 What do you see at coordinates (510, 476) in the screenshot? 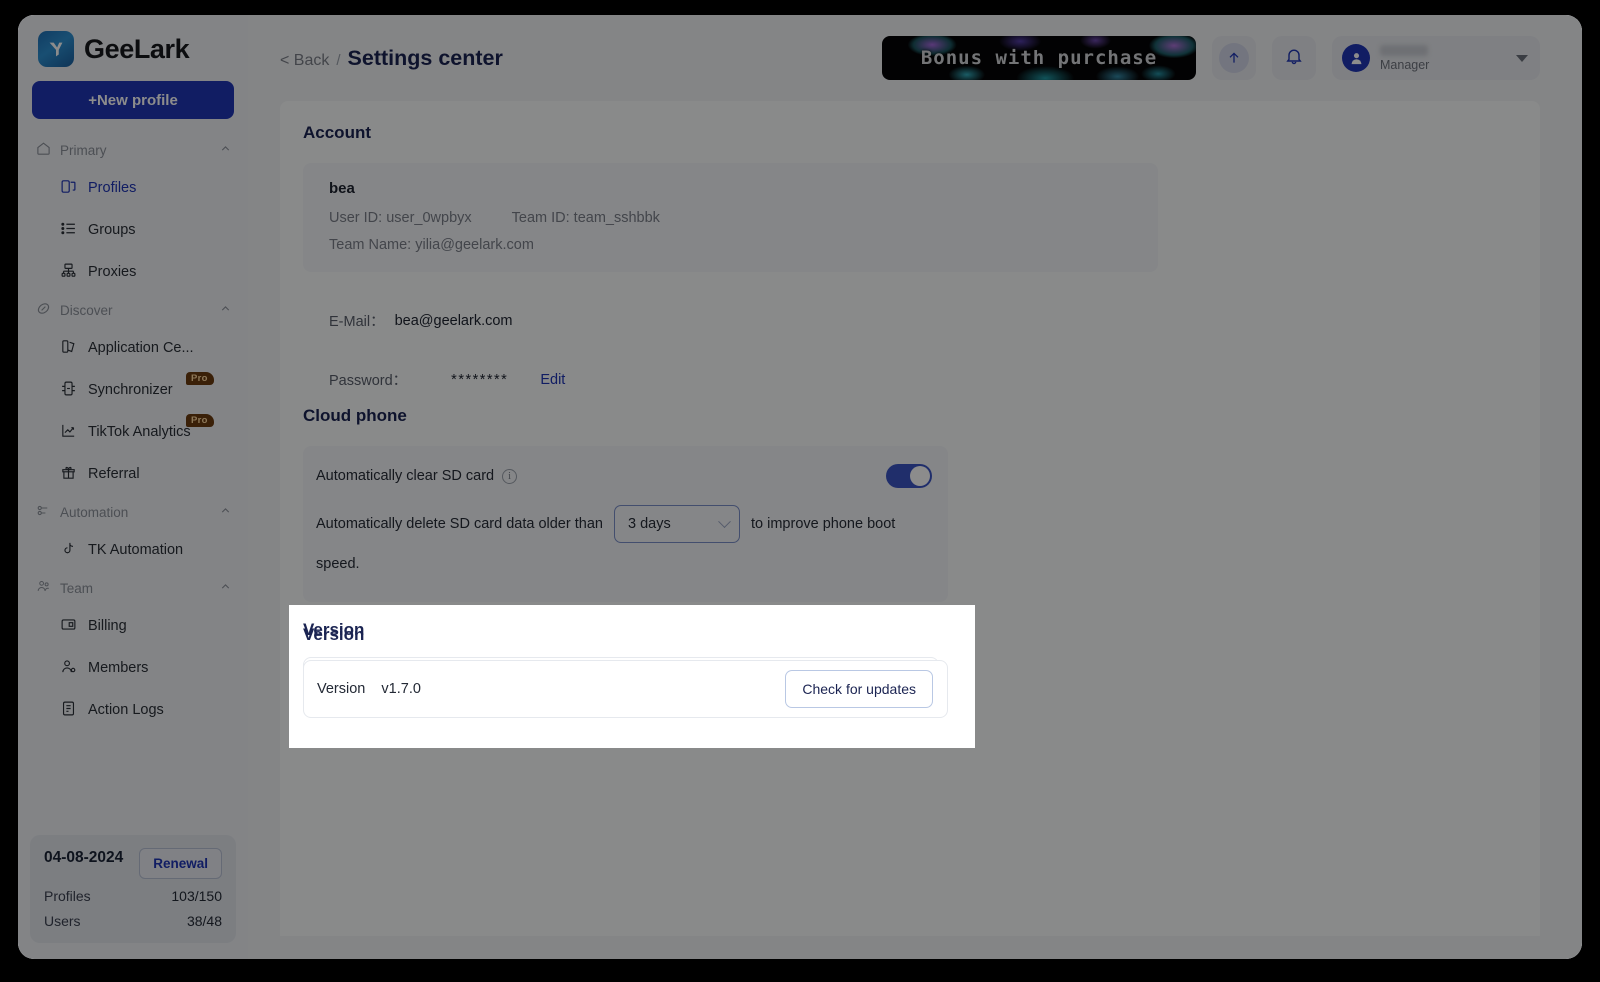
I see `info-icon: i` at bounding box center [510, 476].